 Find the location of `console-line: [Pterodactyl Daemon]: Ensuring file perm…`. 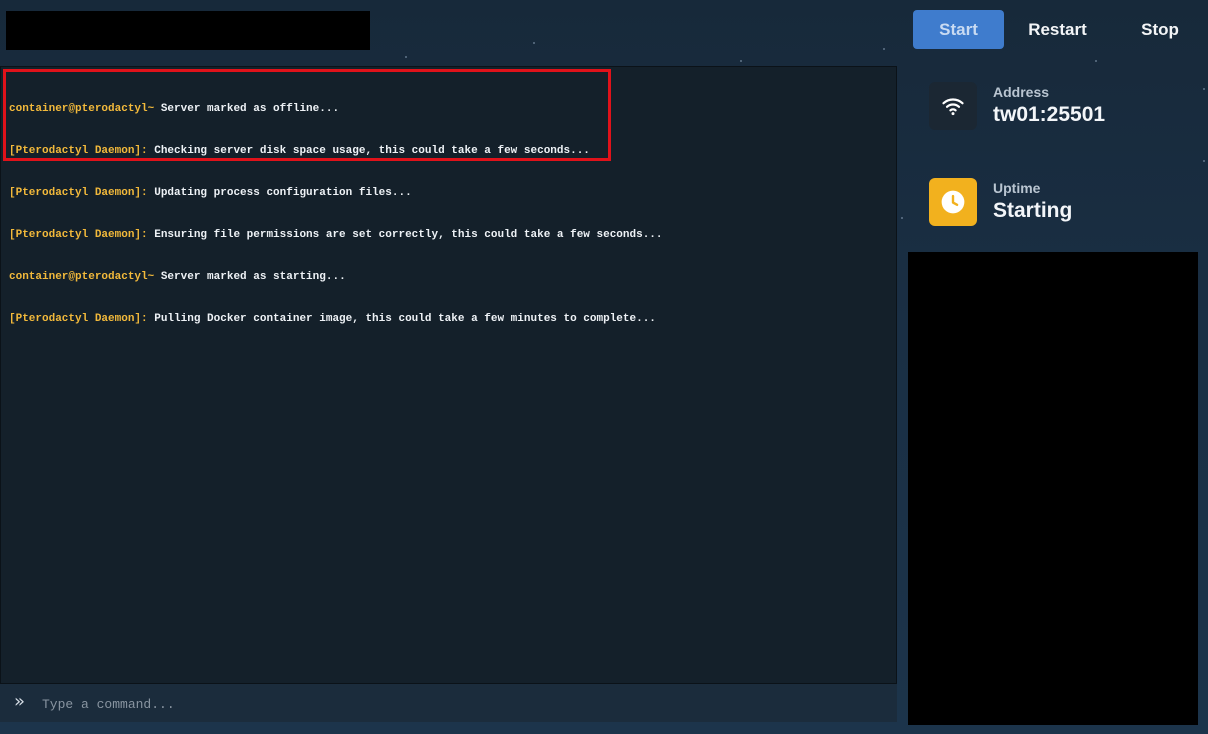

console-line: [Pterodactyl Daemon]: Ensuring file perm… is located at coordinates (336, 235).